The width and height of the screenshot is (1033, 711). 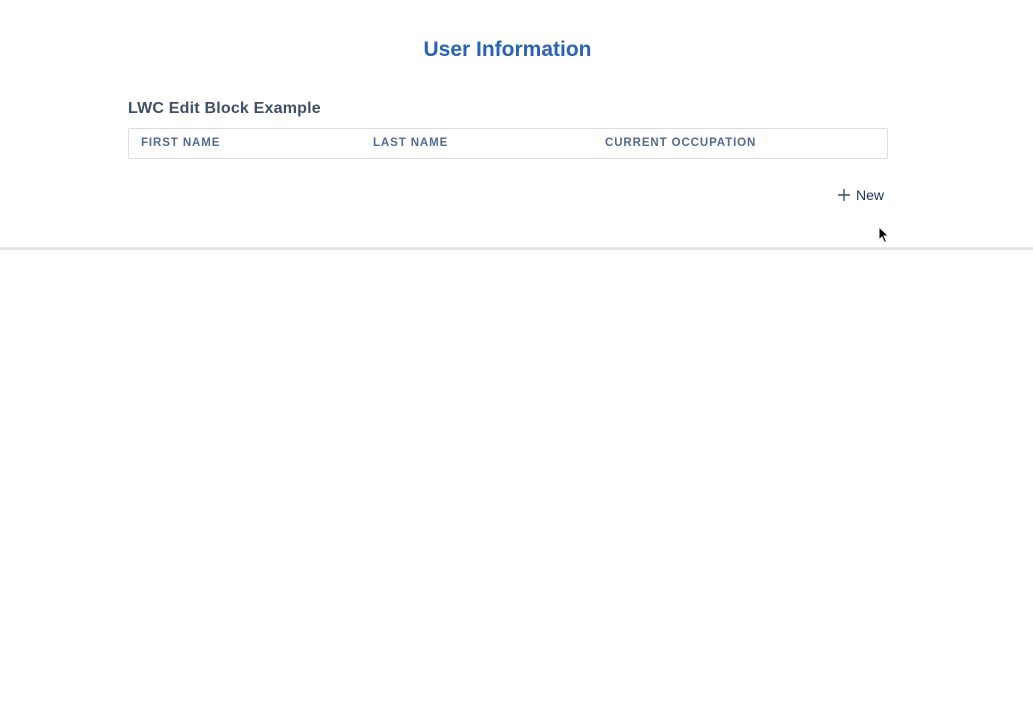 I want to click on user-table-header: FIRST NAME LAST NAME CURRENT OCCUPATION, so click(x=508, y=143).